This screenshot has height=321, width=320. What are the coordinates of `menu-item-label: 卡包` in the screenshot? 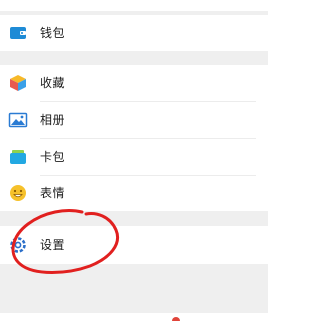 It's located at (53, 157).